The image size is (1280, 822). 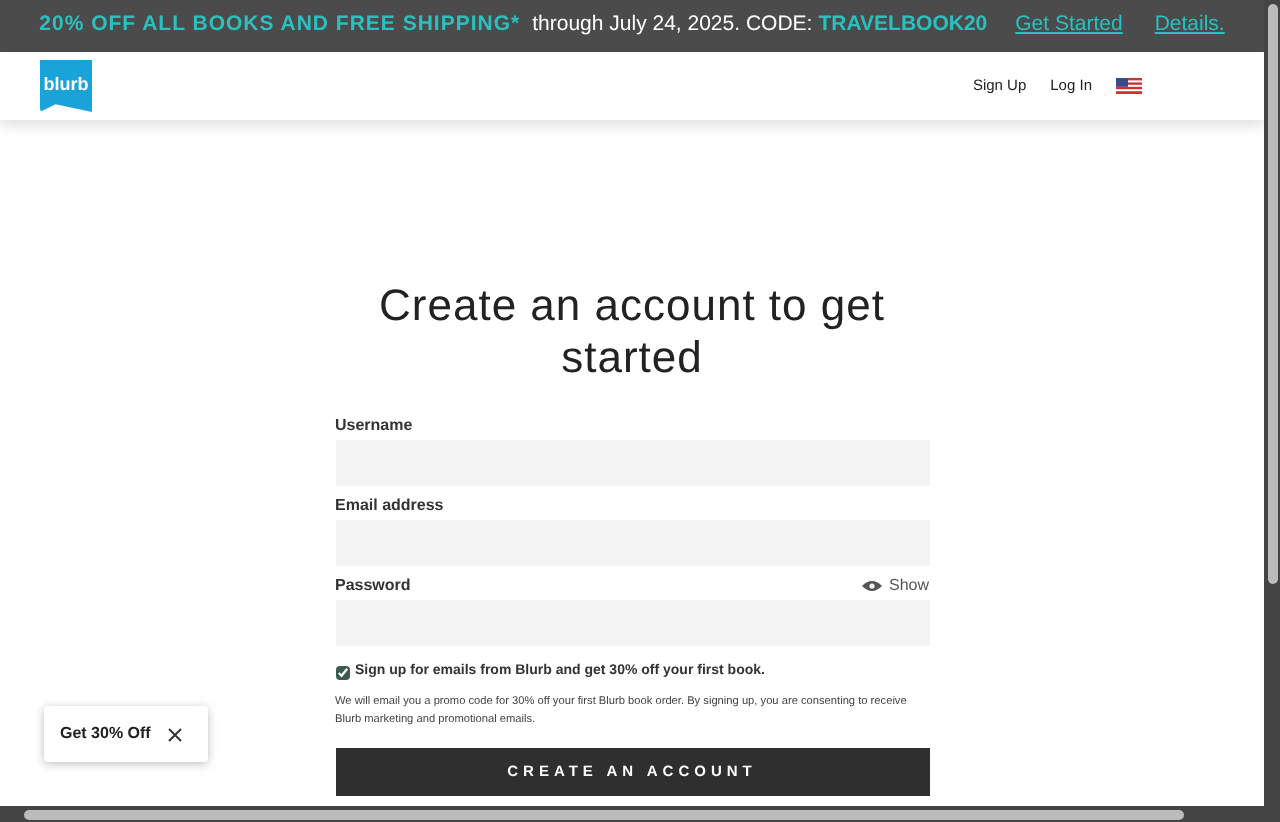 I want to click on field-label: Password, so click(x=373, y=586).